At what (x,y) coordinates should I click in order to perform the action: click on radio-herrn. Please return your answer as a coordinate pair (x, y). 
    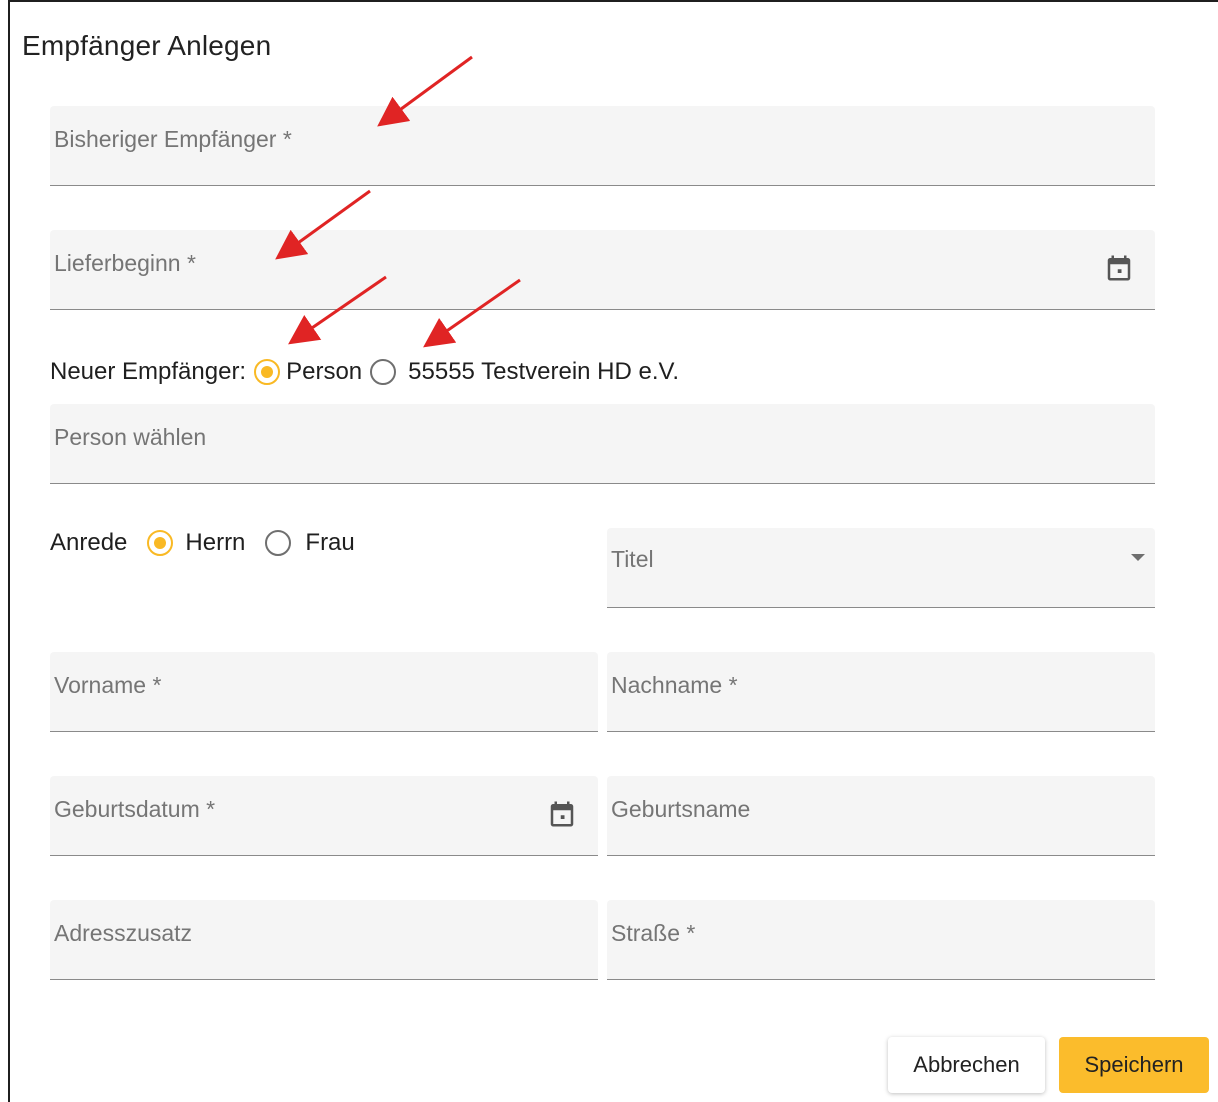
    Looking at the image, I should click on (160, 543).